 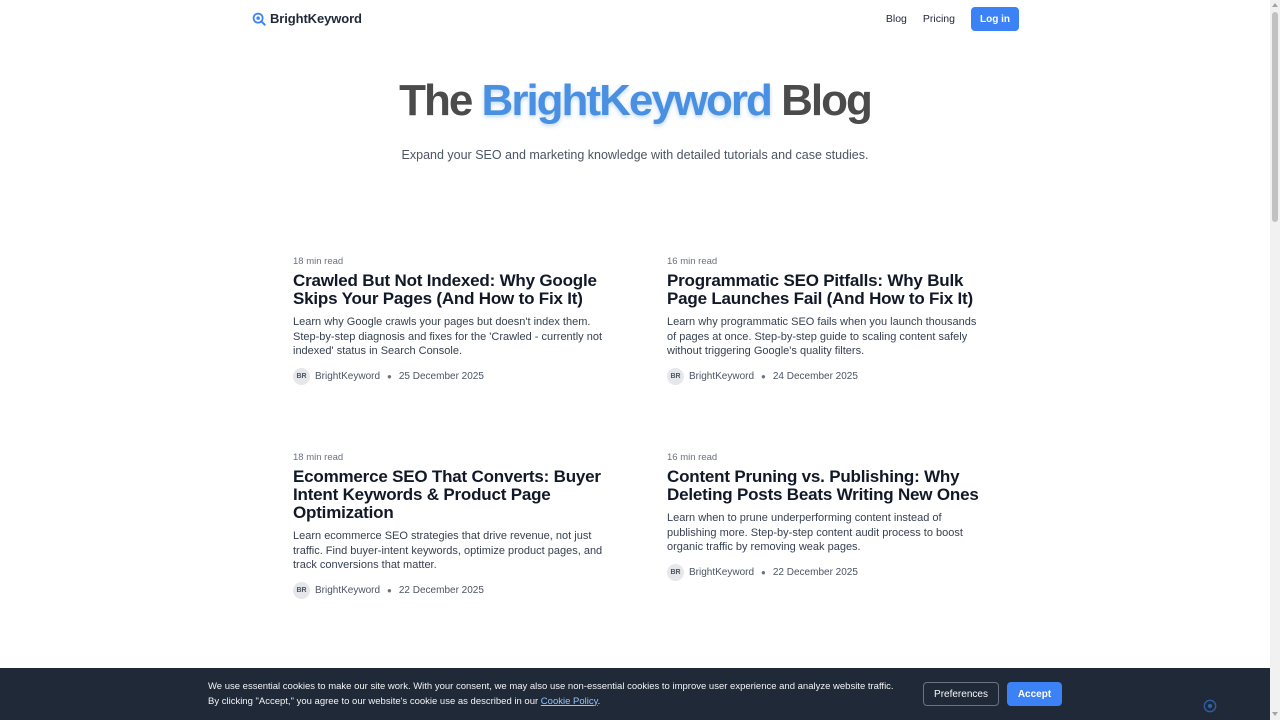 I want to click on cookie-line-end: ., so click(x=599, y=701).